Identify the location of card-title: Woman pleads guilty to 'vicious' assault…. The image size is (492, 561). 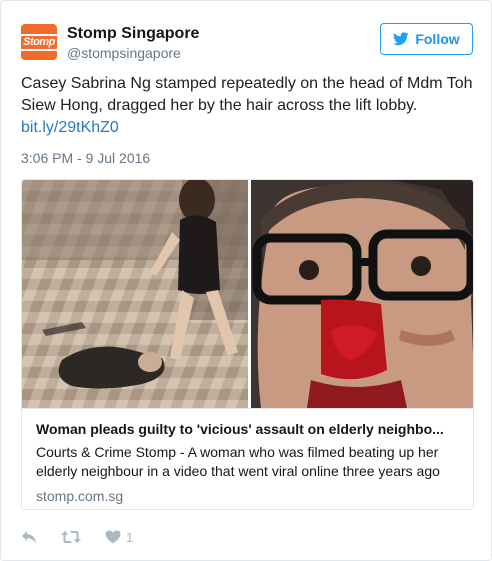
(248, 429).